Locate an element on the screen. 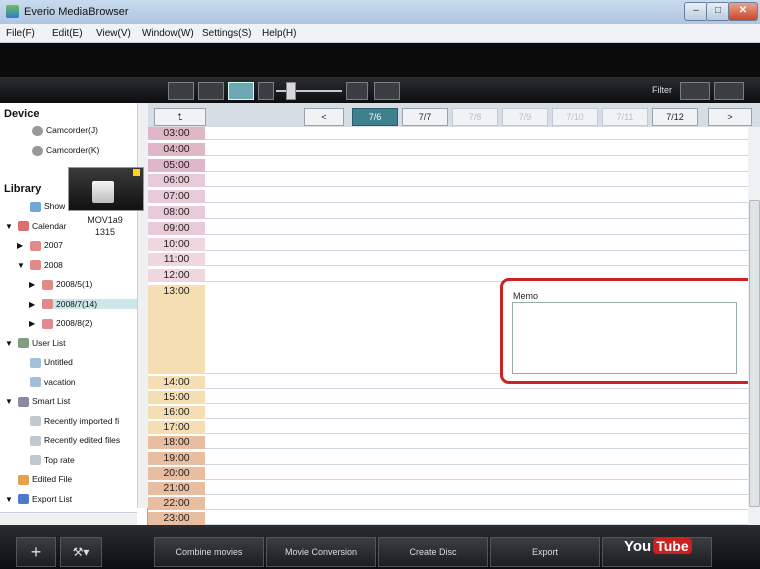 This screenshot has width=760, height=569. library-item: User List is located at coordinates (42, 343).